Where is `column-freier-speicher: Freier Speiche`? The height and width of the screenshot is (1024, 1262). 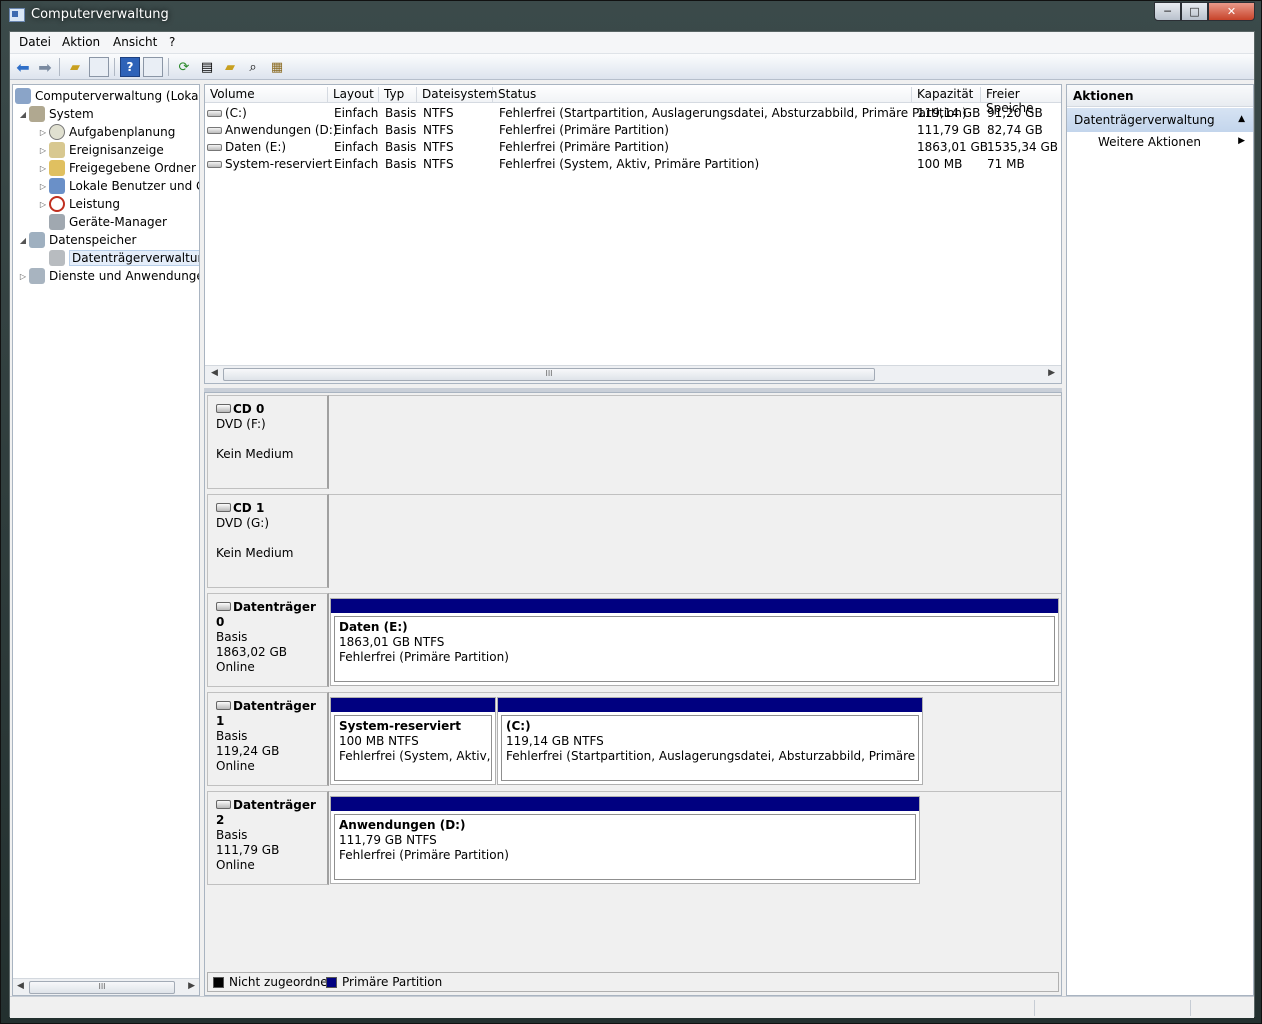
column-freier-speicher: Freier Speiche is located at coordinates (1021, 101).